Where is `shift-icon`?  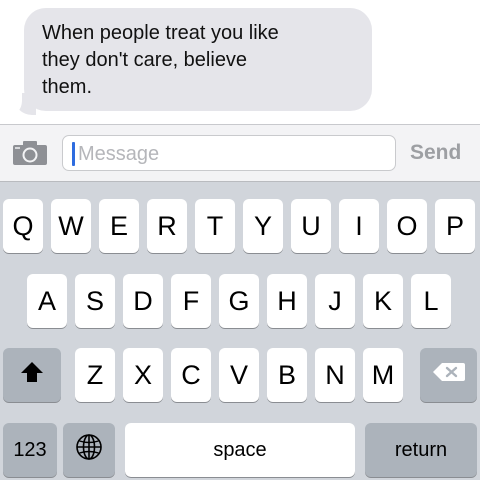 shift-icon is located at coordinates (32, 375).